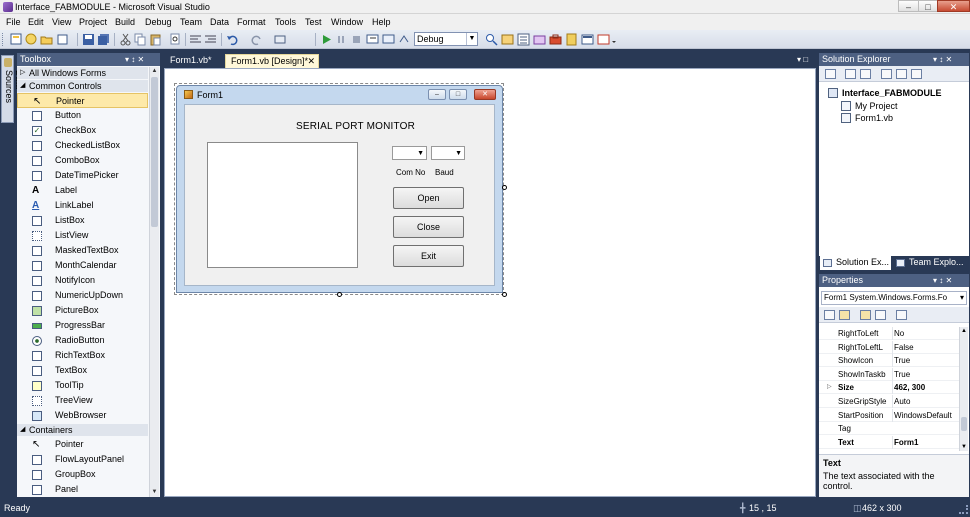  What do you see at coordinates (603, 39) in the screenshot?
I see `command-window-icon` at bounding box center [603, 39].